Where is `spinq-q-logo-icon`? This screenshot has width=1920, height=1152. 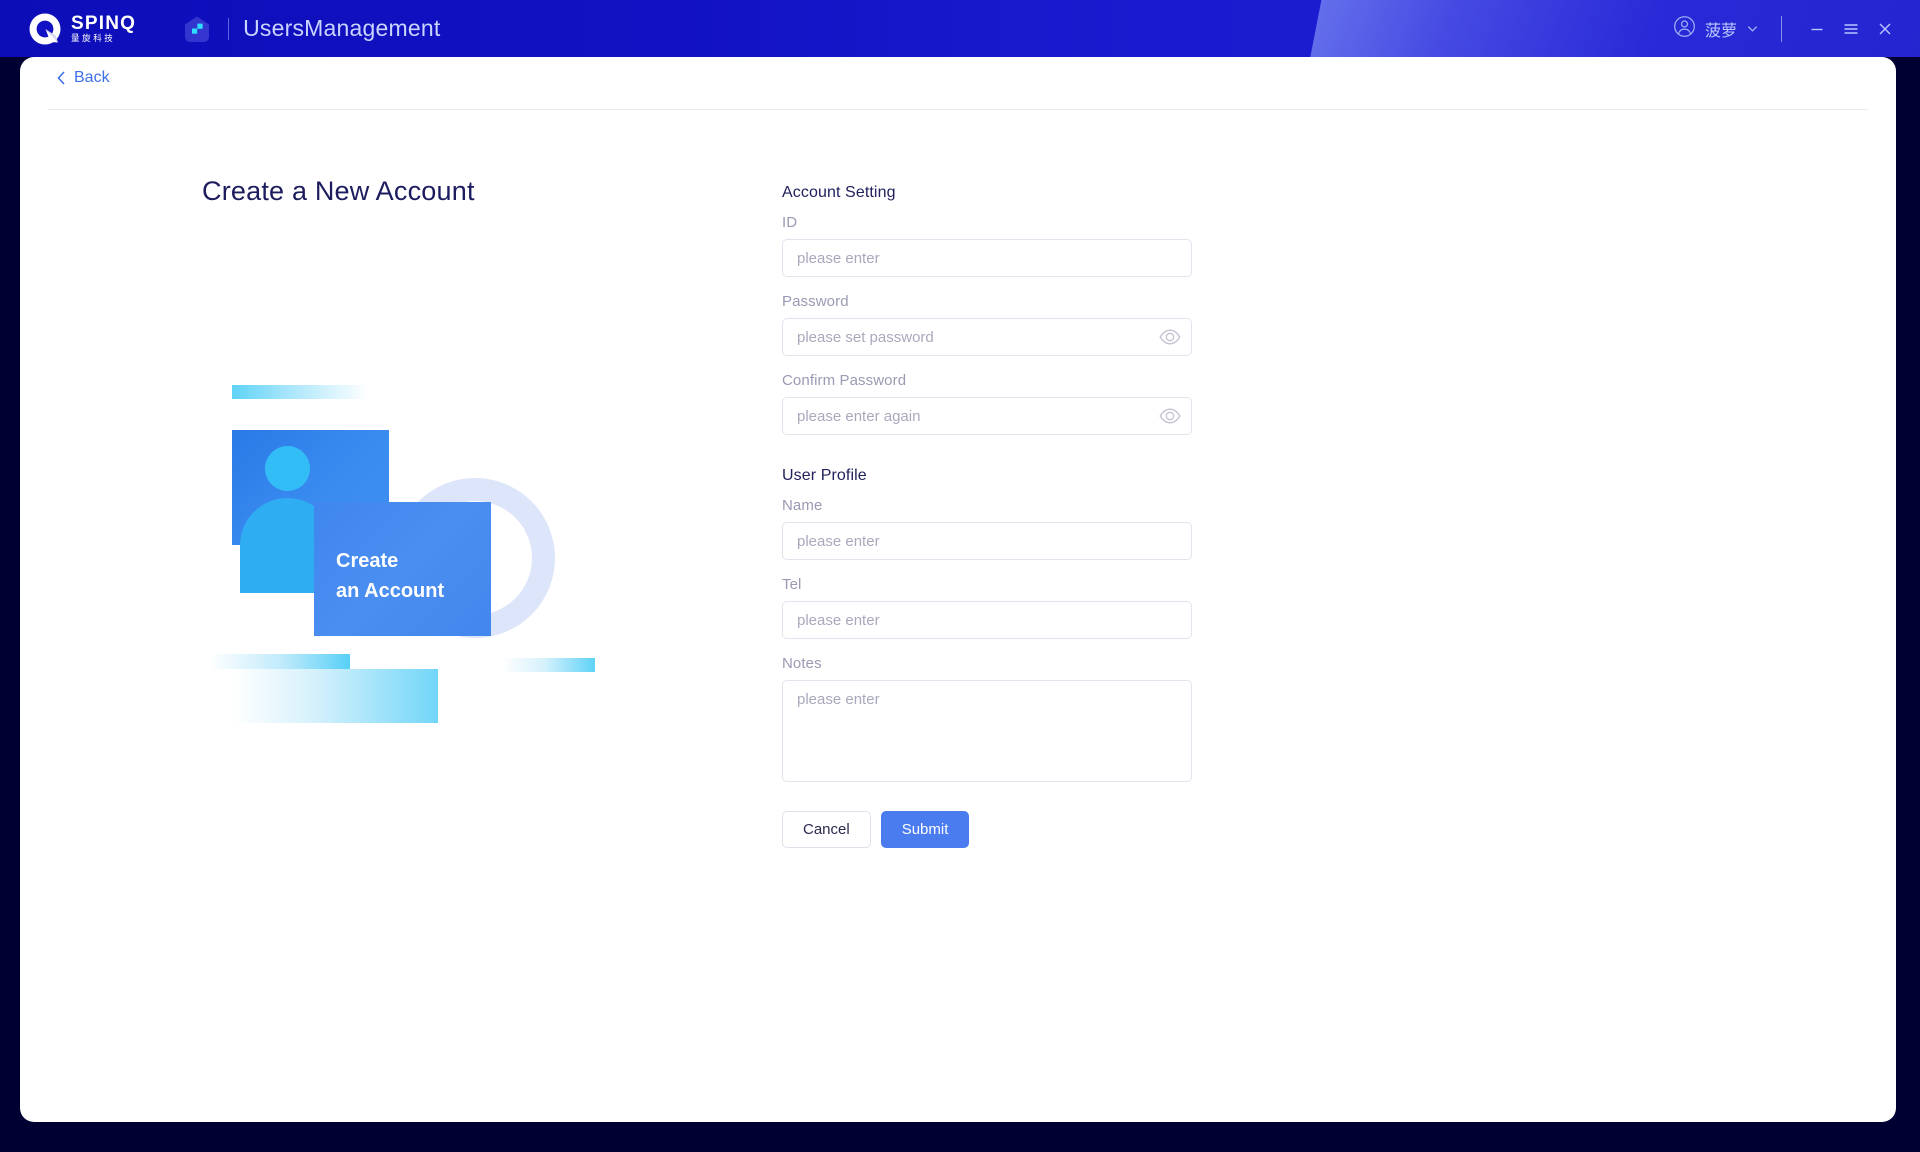
spinq-q-logo-icon is located at coordinates (45, 29).